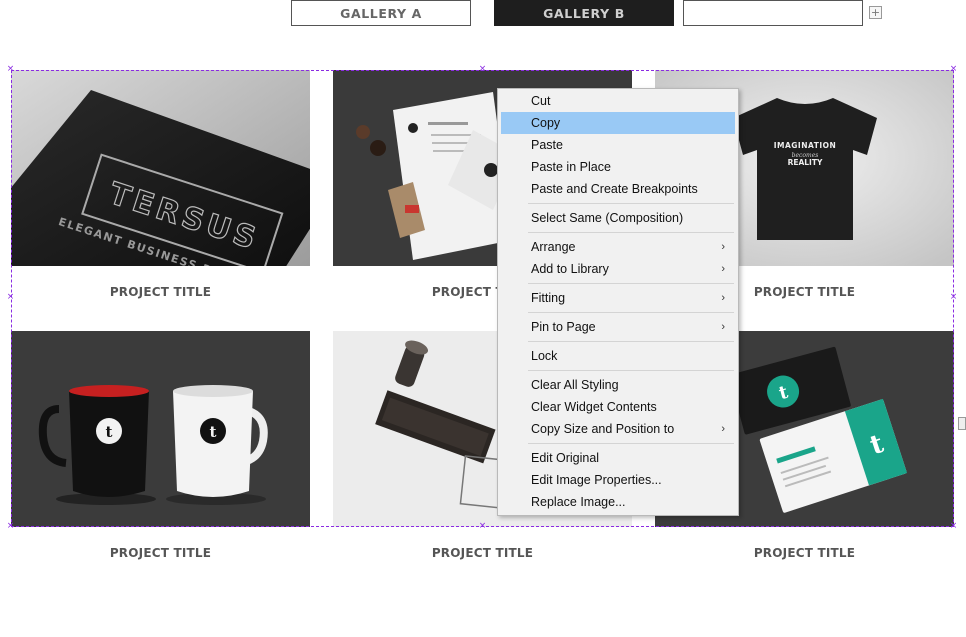  I want to click on menu-item-add-to-library: Add to Library ›, so click(618, 269).